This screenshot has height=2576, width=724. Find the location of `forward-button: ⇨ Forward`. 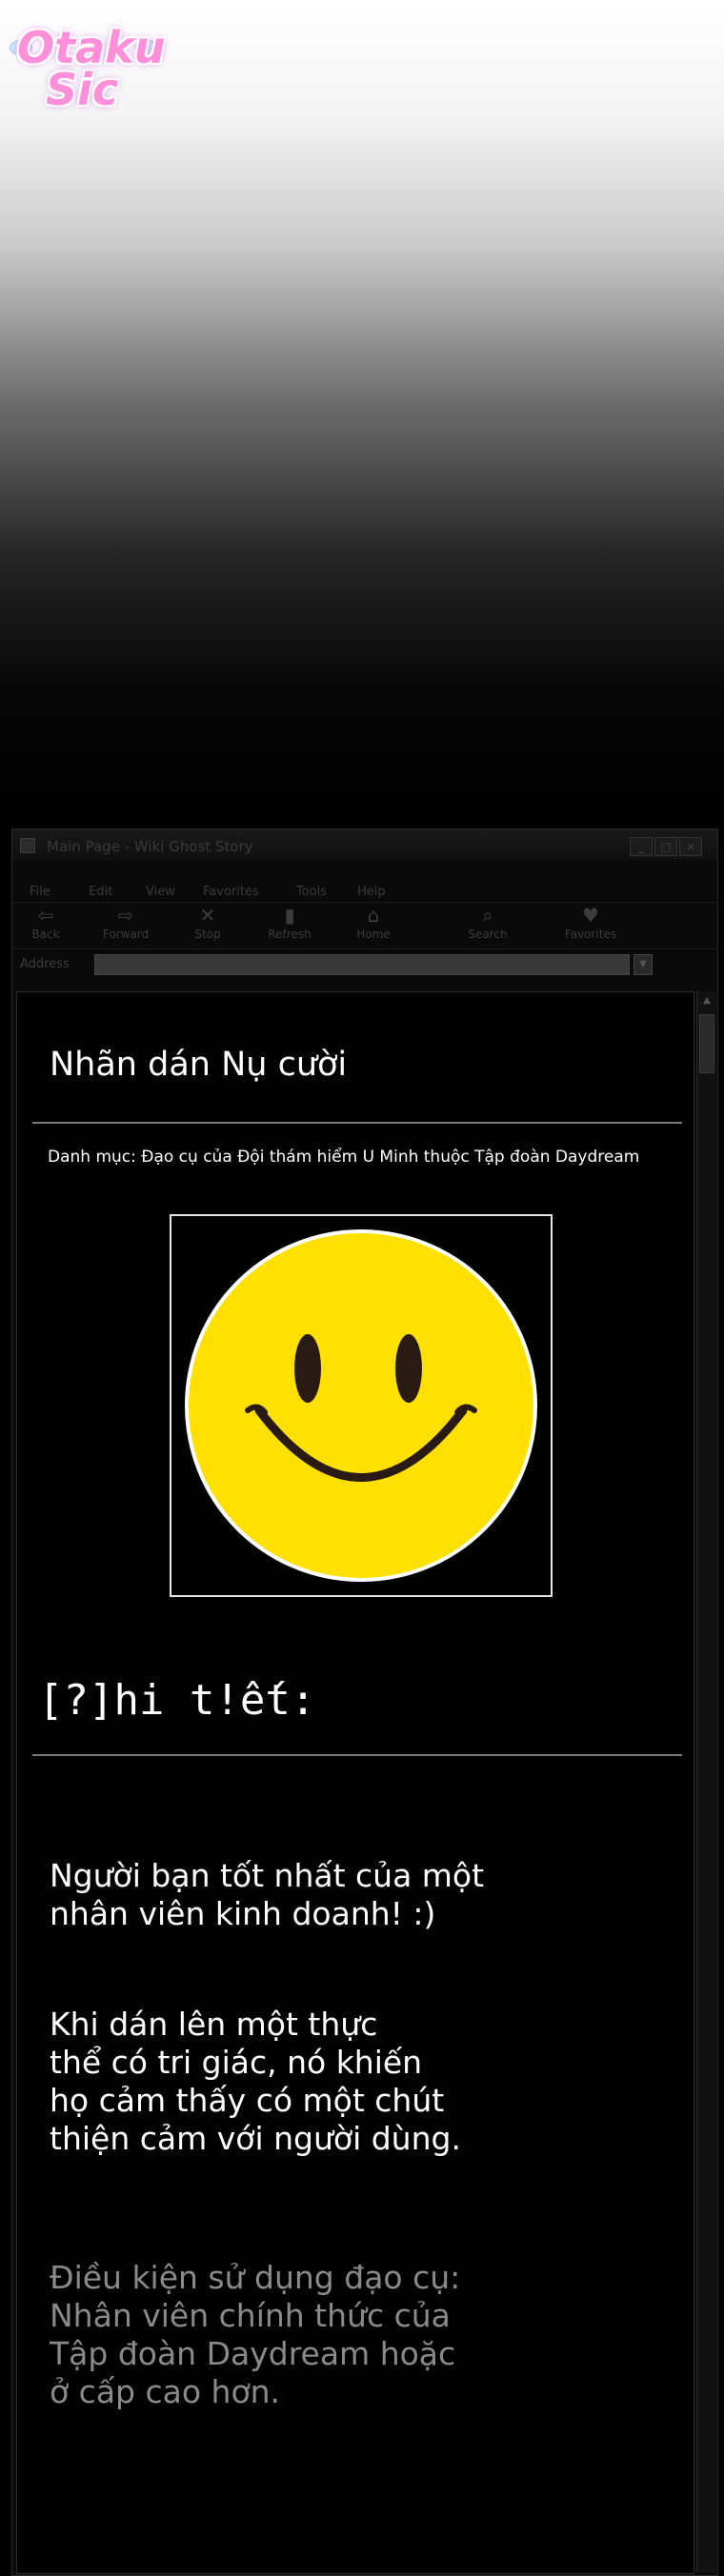

forward-button: ⇨ Forward is located at coordinates (125, 923).